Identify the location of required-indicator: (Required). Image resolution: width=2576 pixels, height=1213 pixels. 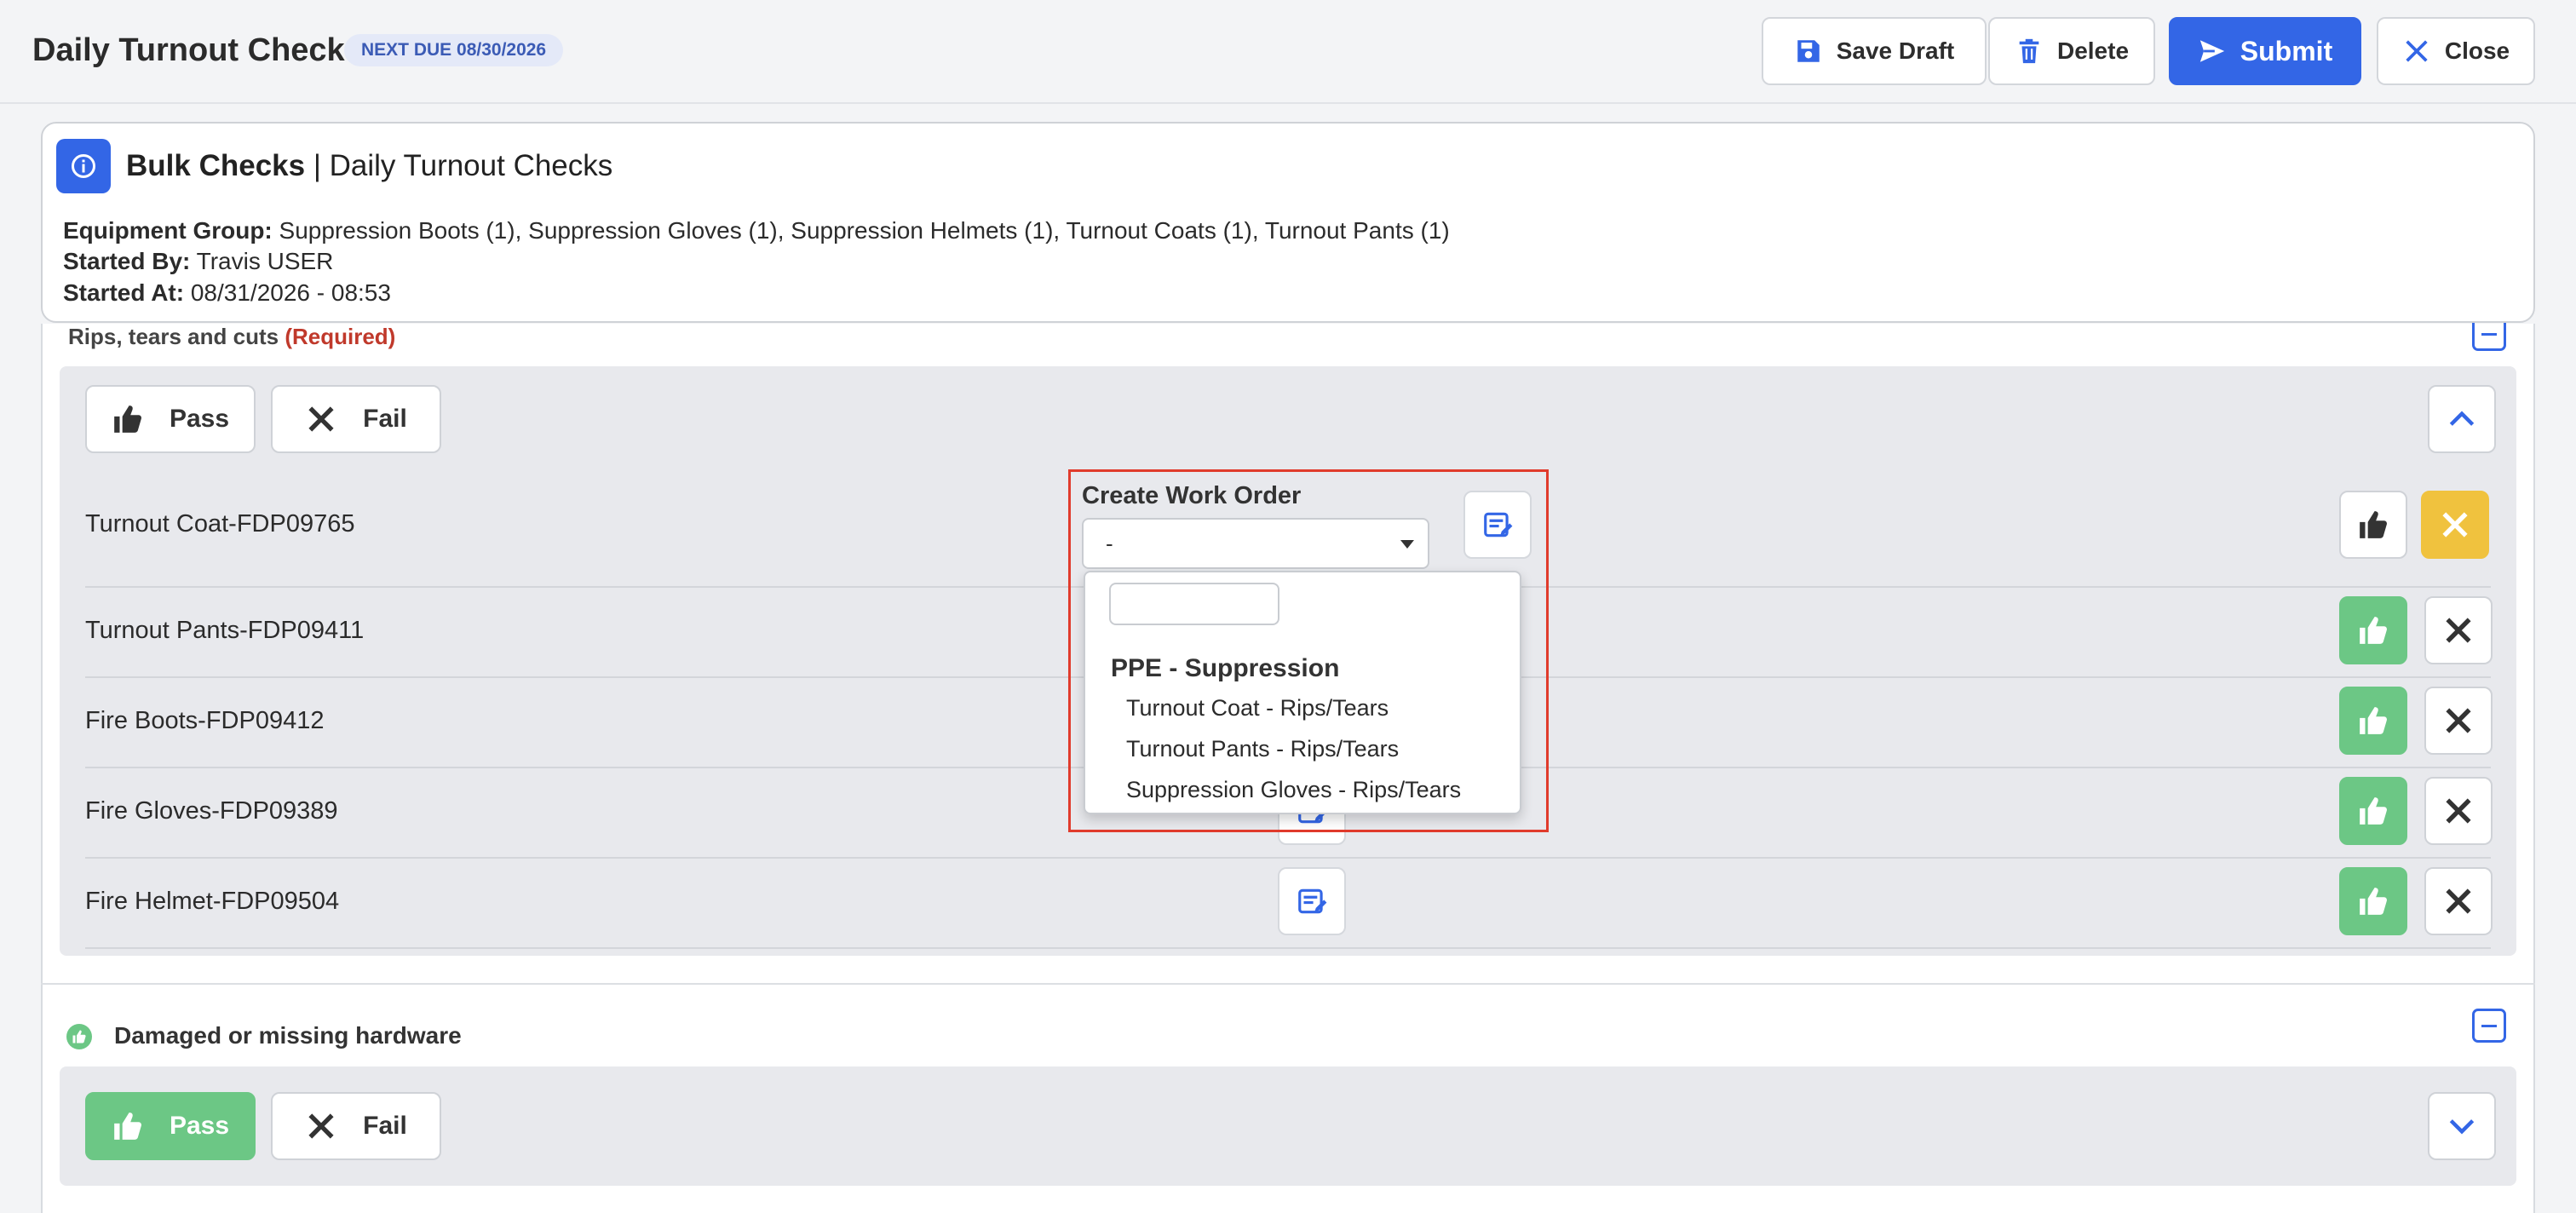
(341, 336).